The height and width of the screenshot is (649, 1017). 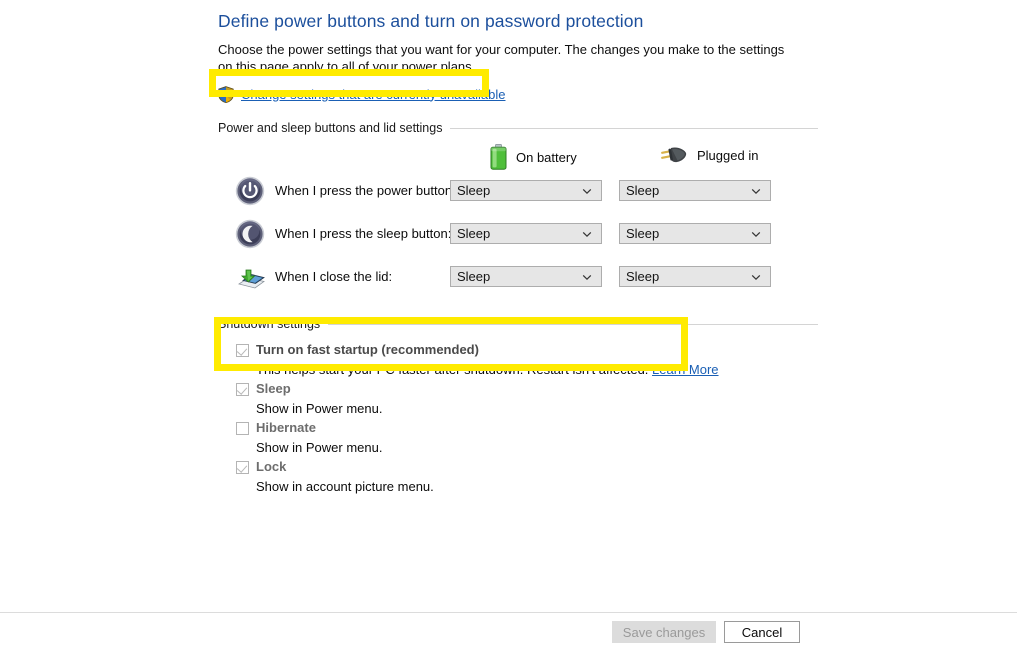 I want to click on power-button-plugged-in-select: Sleep, so click(x=695, y=190).